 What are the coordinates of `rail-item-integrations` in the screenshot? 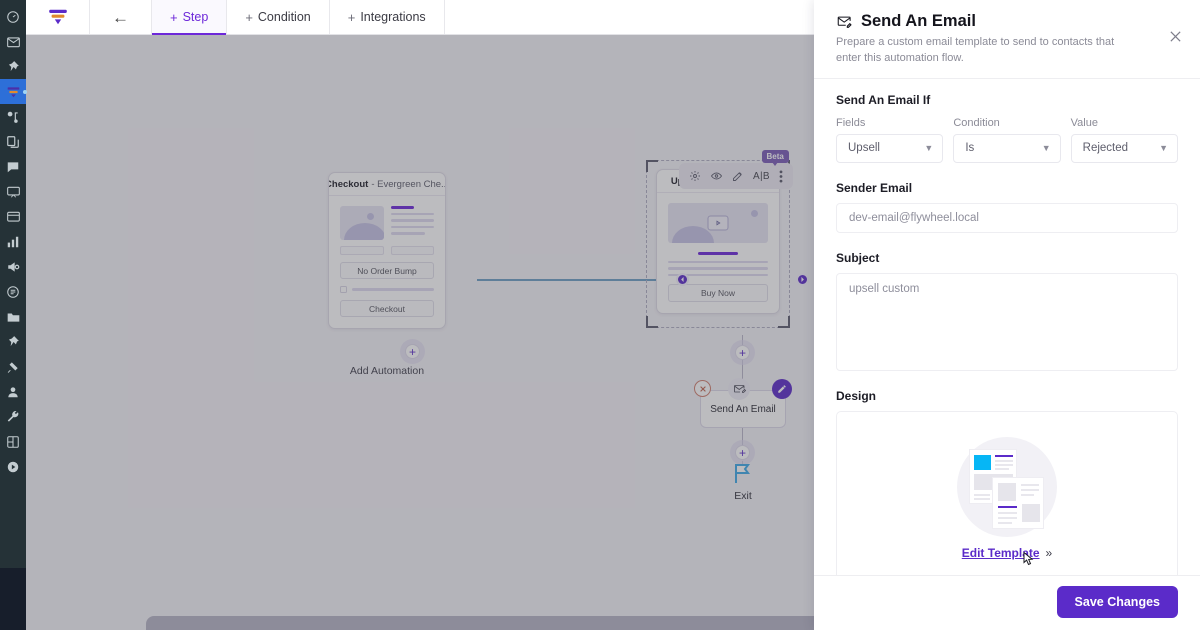 It's located at (13, 366).